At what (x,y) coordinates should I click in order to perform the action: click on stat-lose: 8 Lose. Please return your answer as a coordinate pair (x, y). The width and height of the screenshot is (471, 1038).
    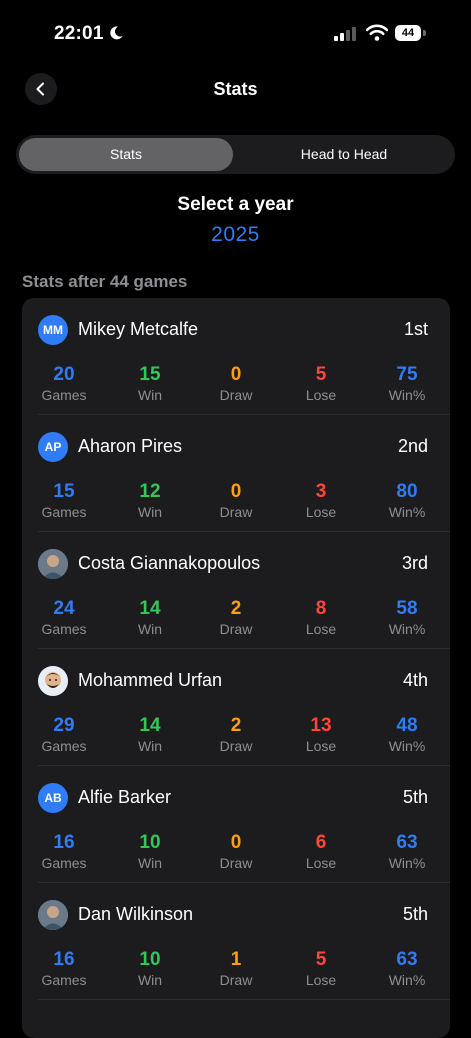
    Looking at the image, I should click on (321, 618).